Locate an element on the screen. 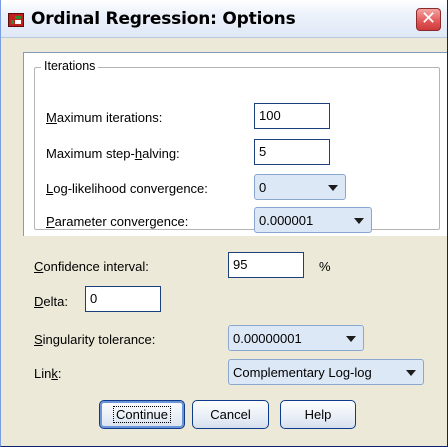 This screenshot has width=448, height=447. close-icon: ✕ is located at coordinates (428, 18).